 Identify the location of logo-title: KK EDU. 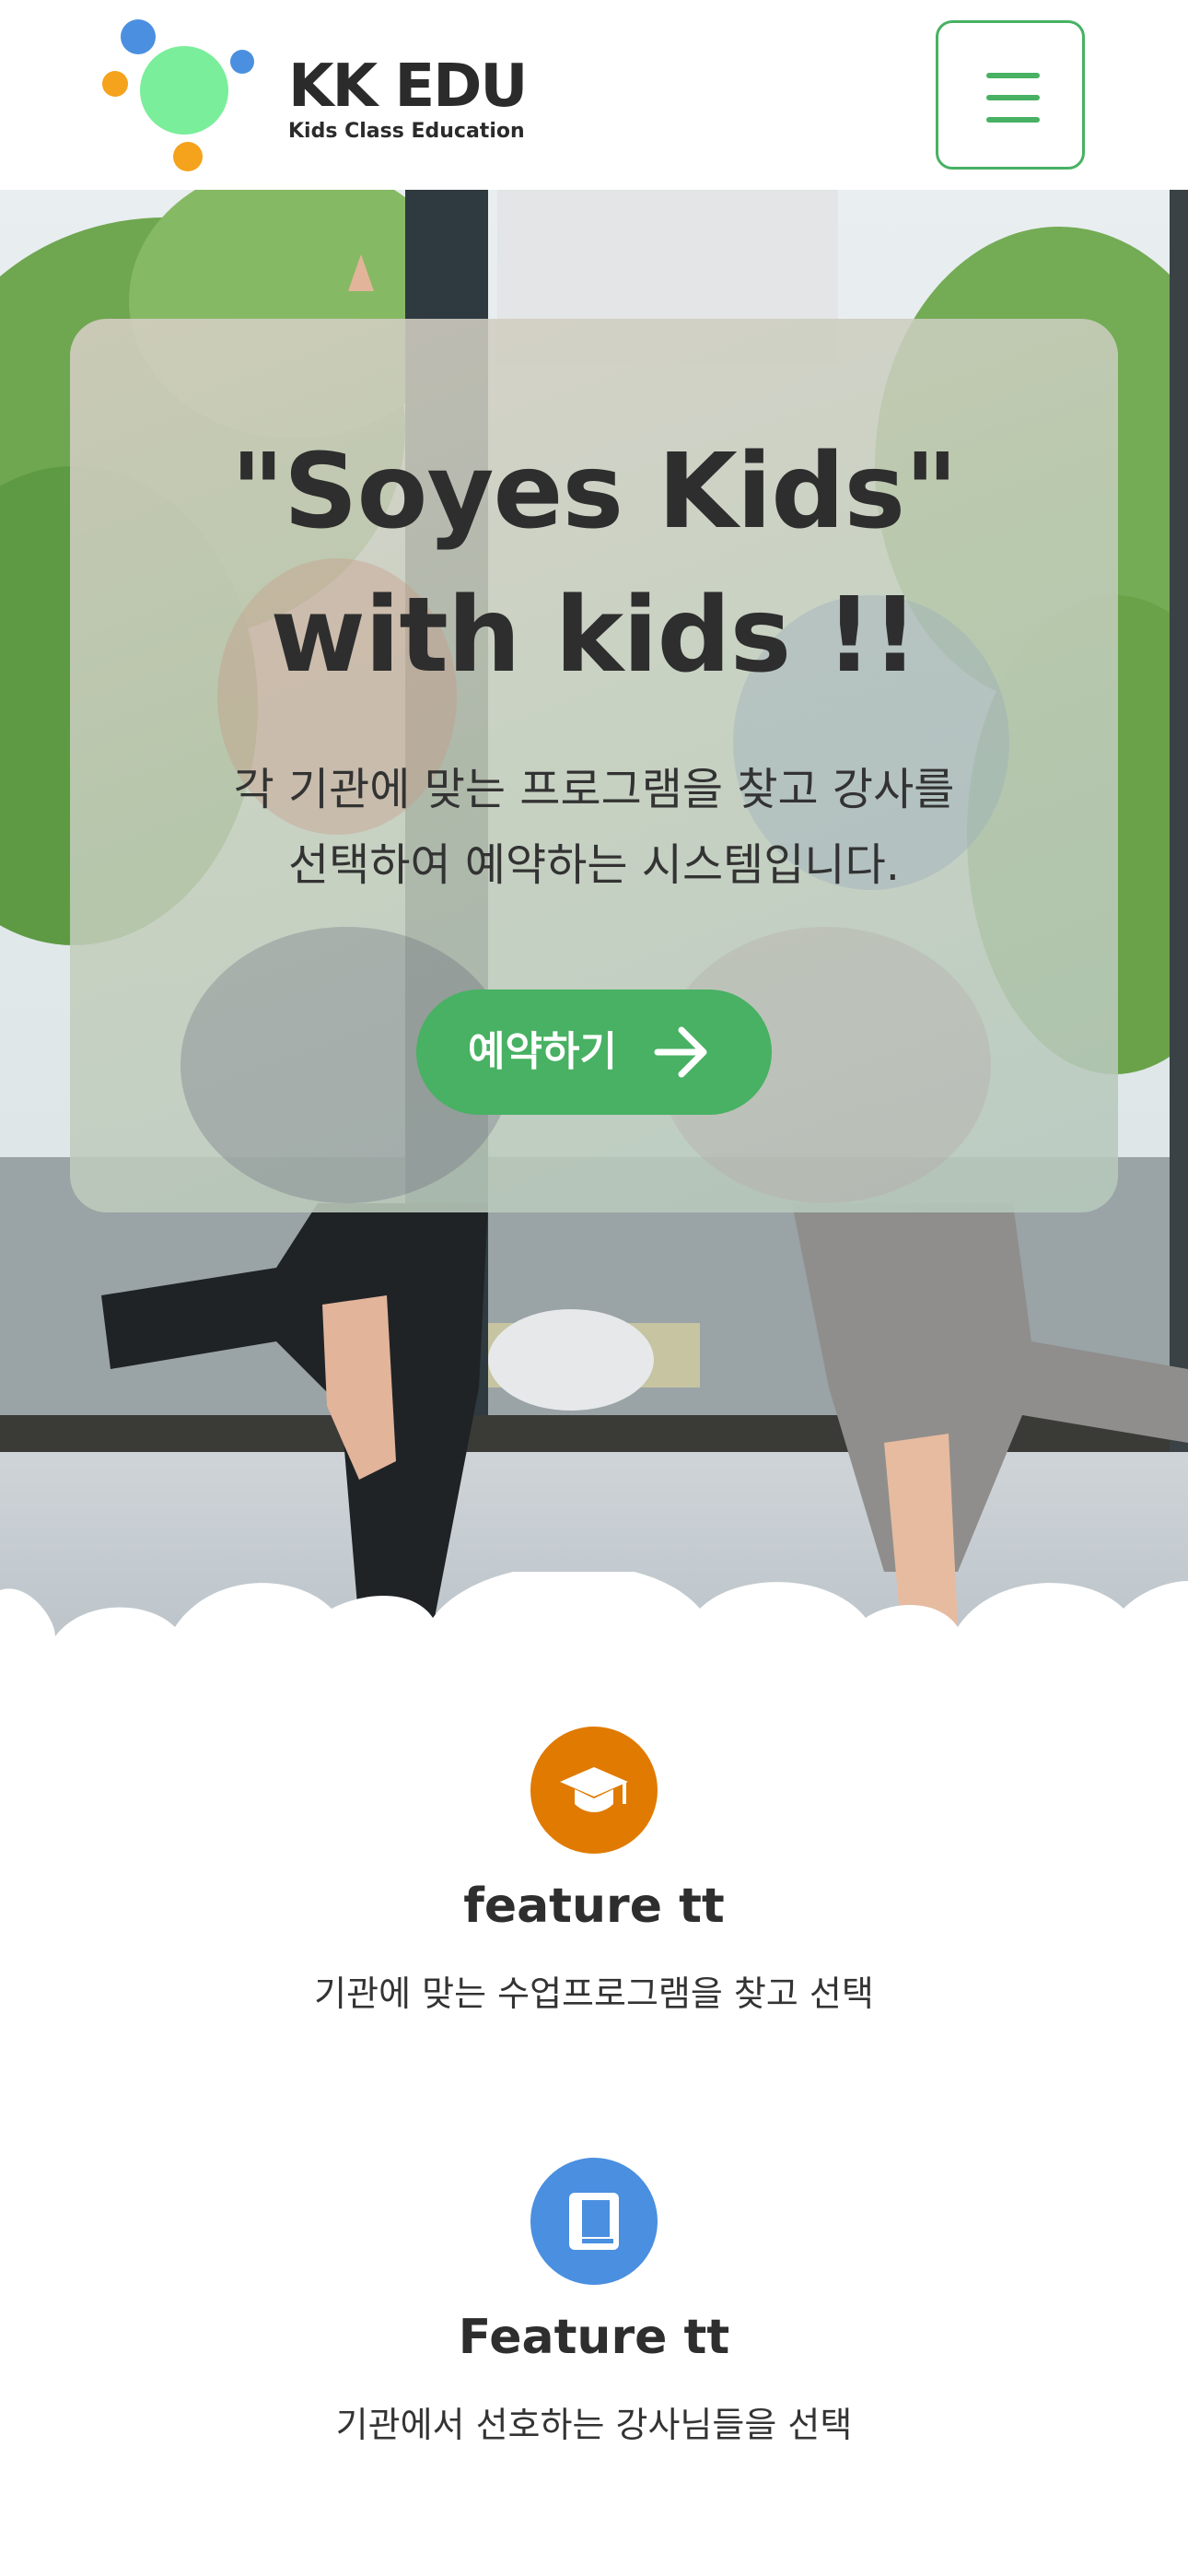
(408, 87).